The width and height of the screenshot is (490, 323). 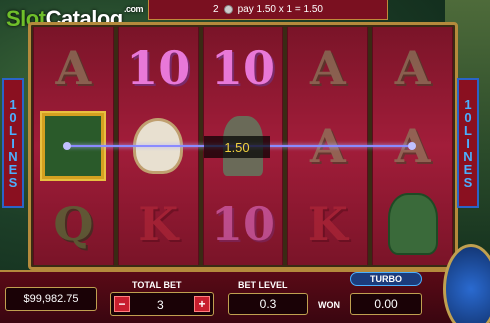 What do you see at coordinates (412, 146) in the screenshot?
I see `payline-end` at bounding box center [412, 146].